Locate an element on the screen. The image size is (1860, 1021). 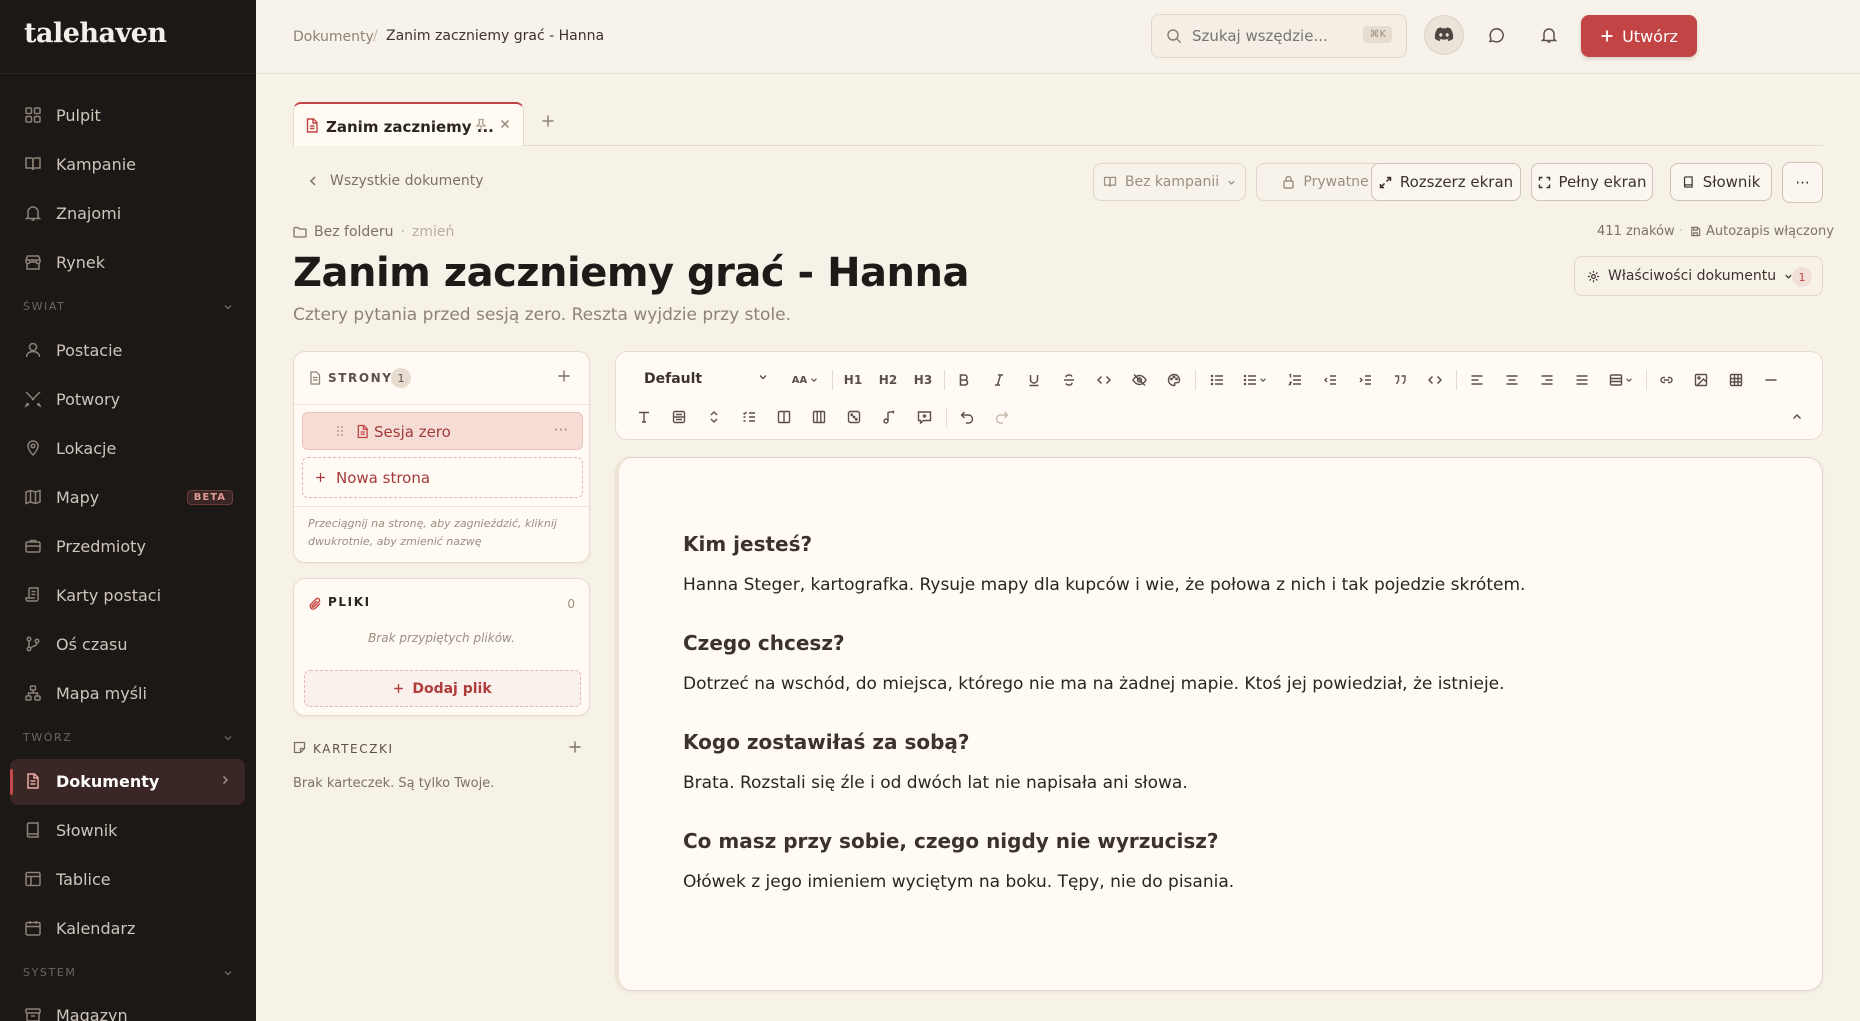
search-box: ⌘K is located at coordinates (1279, 36).